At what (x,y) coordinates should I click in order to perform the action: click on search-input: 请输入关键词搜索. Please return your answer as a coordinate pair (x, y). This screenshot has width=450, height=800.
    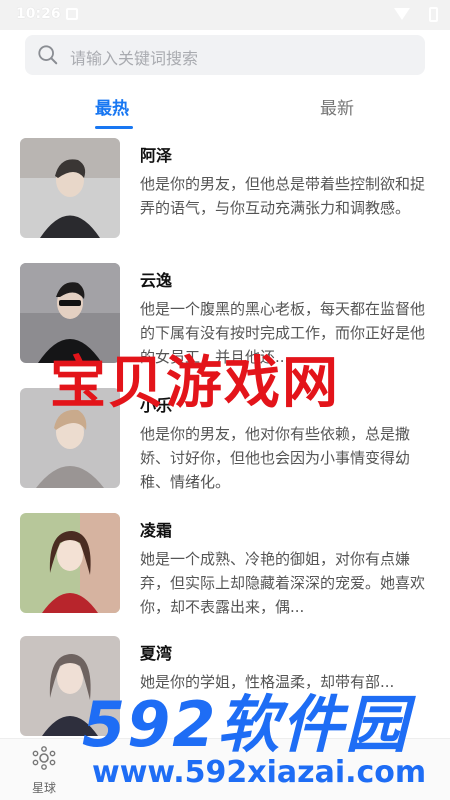
    Looking at the image, I should click on (134, 57).